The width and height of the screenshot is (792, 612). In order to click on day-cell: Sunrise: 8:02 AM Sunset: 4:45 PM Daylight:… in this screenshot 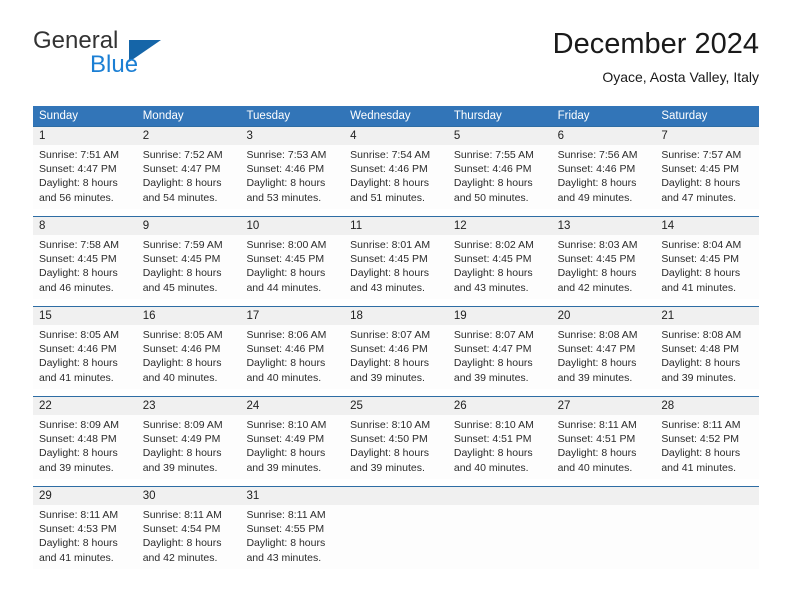, I will do `click(500, 267)`.